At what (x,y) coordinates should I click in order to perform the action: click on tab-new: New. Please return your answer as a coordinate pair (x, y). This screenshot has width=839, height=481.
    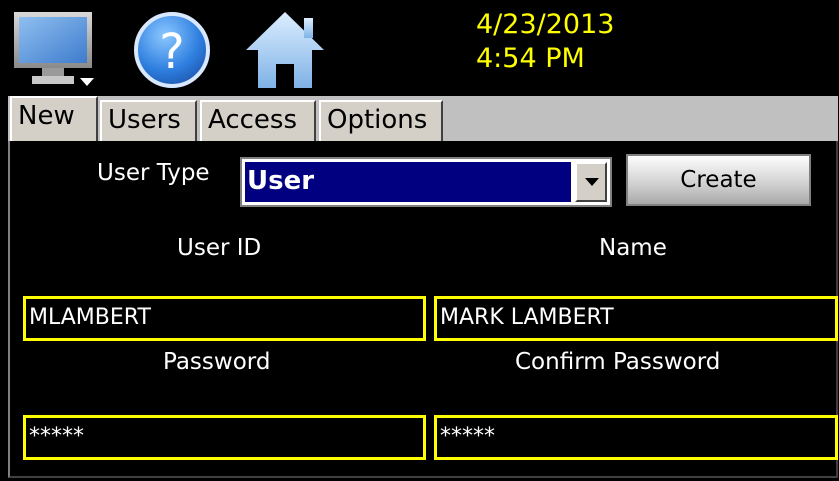
    Looking at the image, I should click on (54, 118).